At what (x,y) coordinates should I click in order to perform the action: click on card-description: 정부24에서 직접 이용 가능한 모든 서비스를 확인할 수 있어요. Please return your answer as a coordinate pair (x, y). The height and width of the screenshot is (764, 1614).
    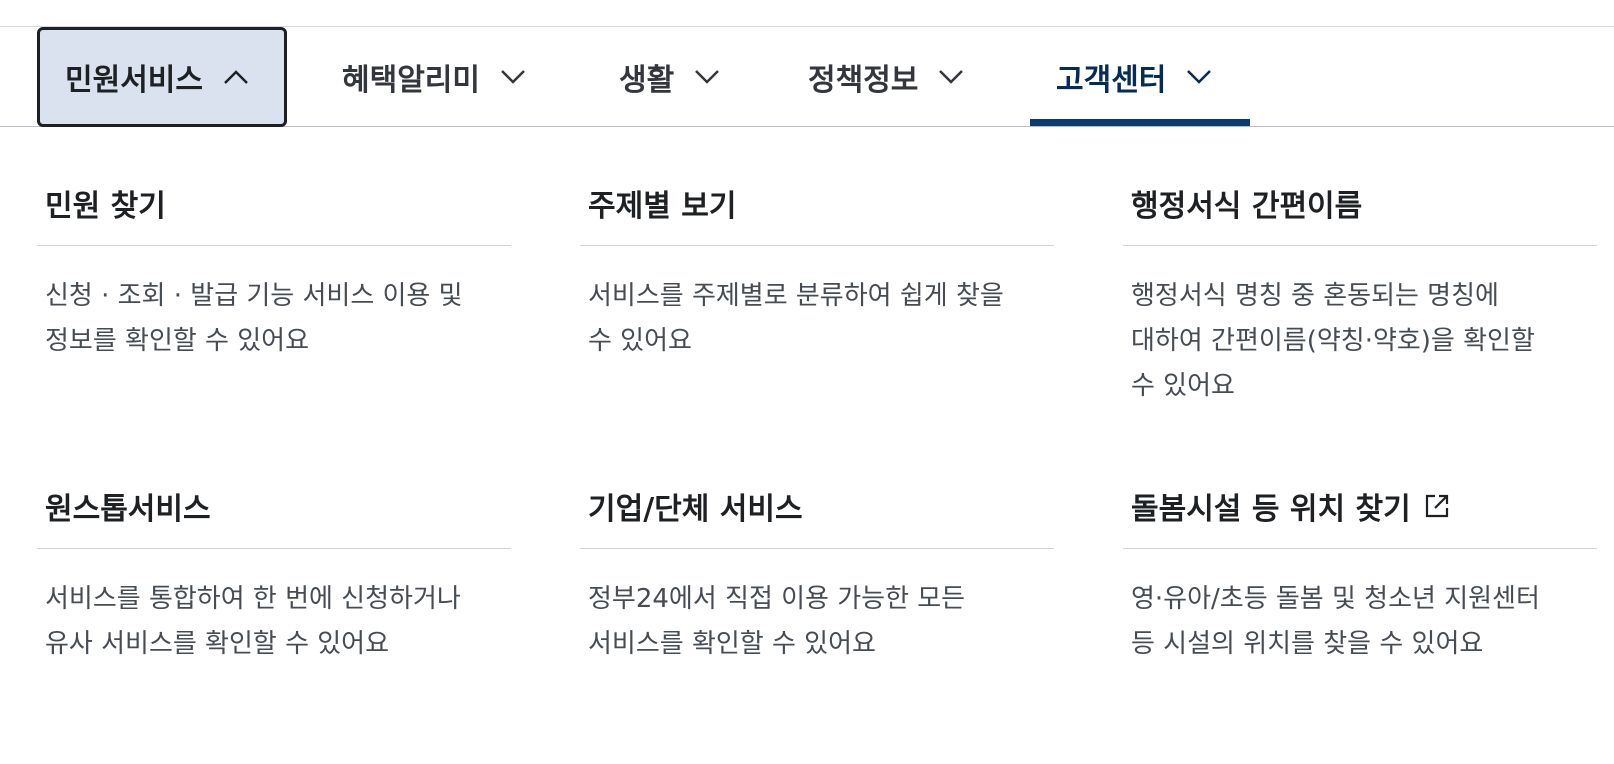
    Looking at the image, I should click on (817, 608).